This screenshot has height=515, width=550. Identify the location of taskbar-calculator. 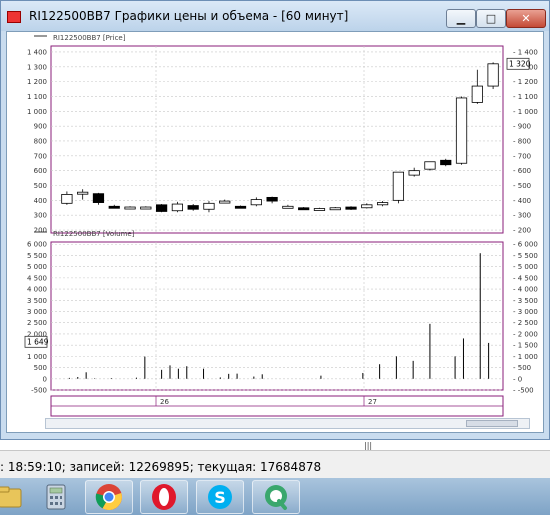
(56, 497).